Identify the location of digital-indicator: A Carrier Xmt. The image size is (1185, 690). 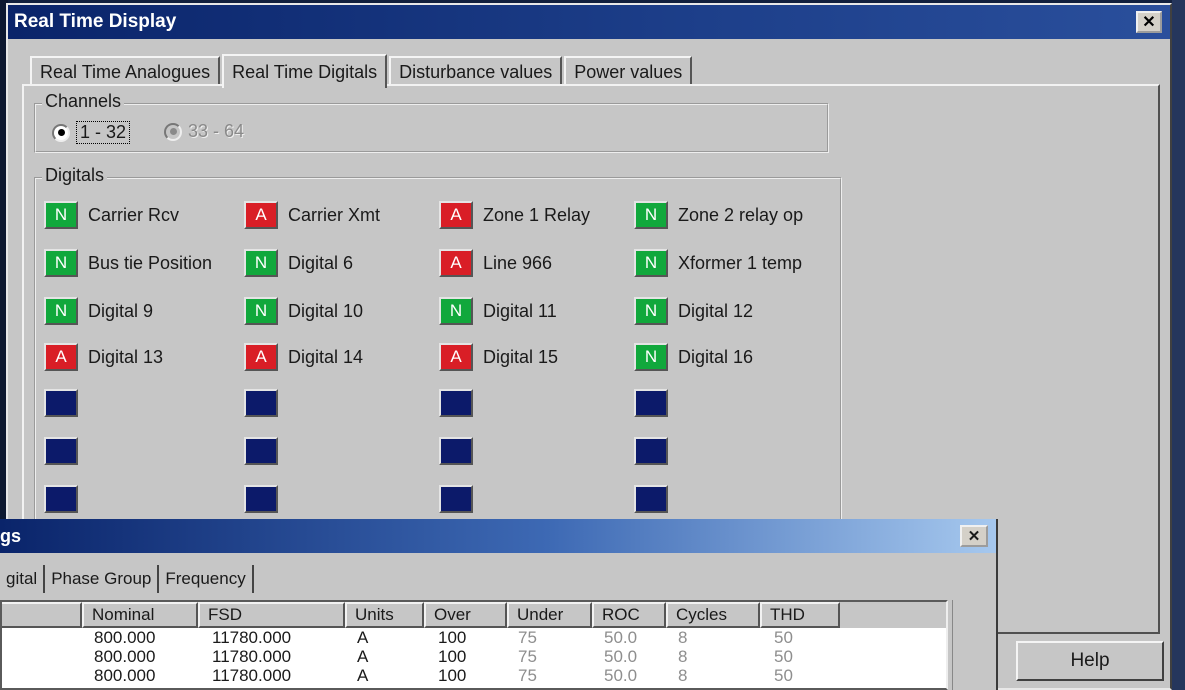
(312, 215).